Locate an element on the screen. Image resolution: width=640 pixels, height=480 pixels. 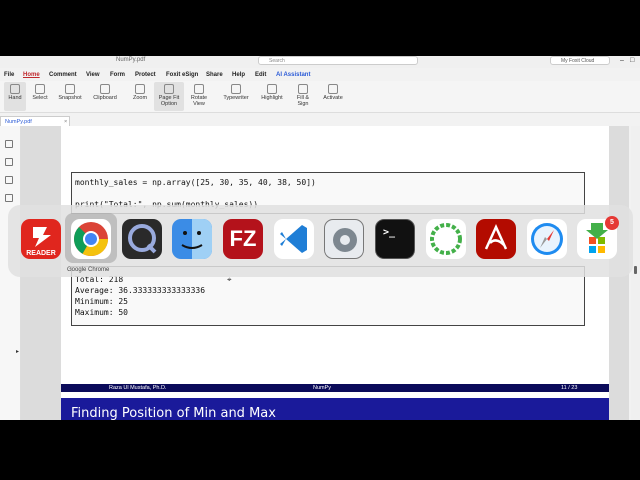
menu-comment: Comment is located at coordinates (63, 75).